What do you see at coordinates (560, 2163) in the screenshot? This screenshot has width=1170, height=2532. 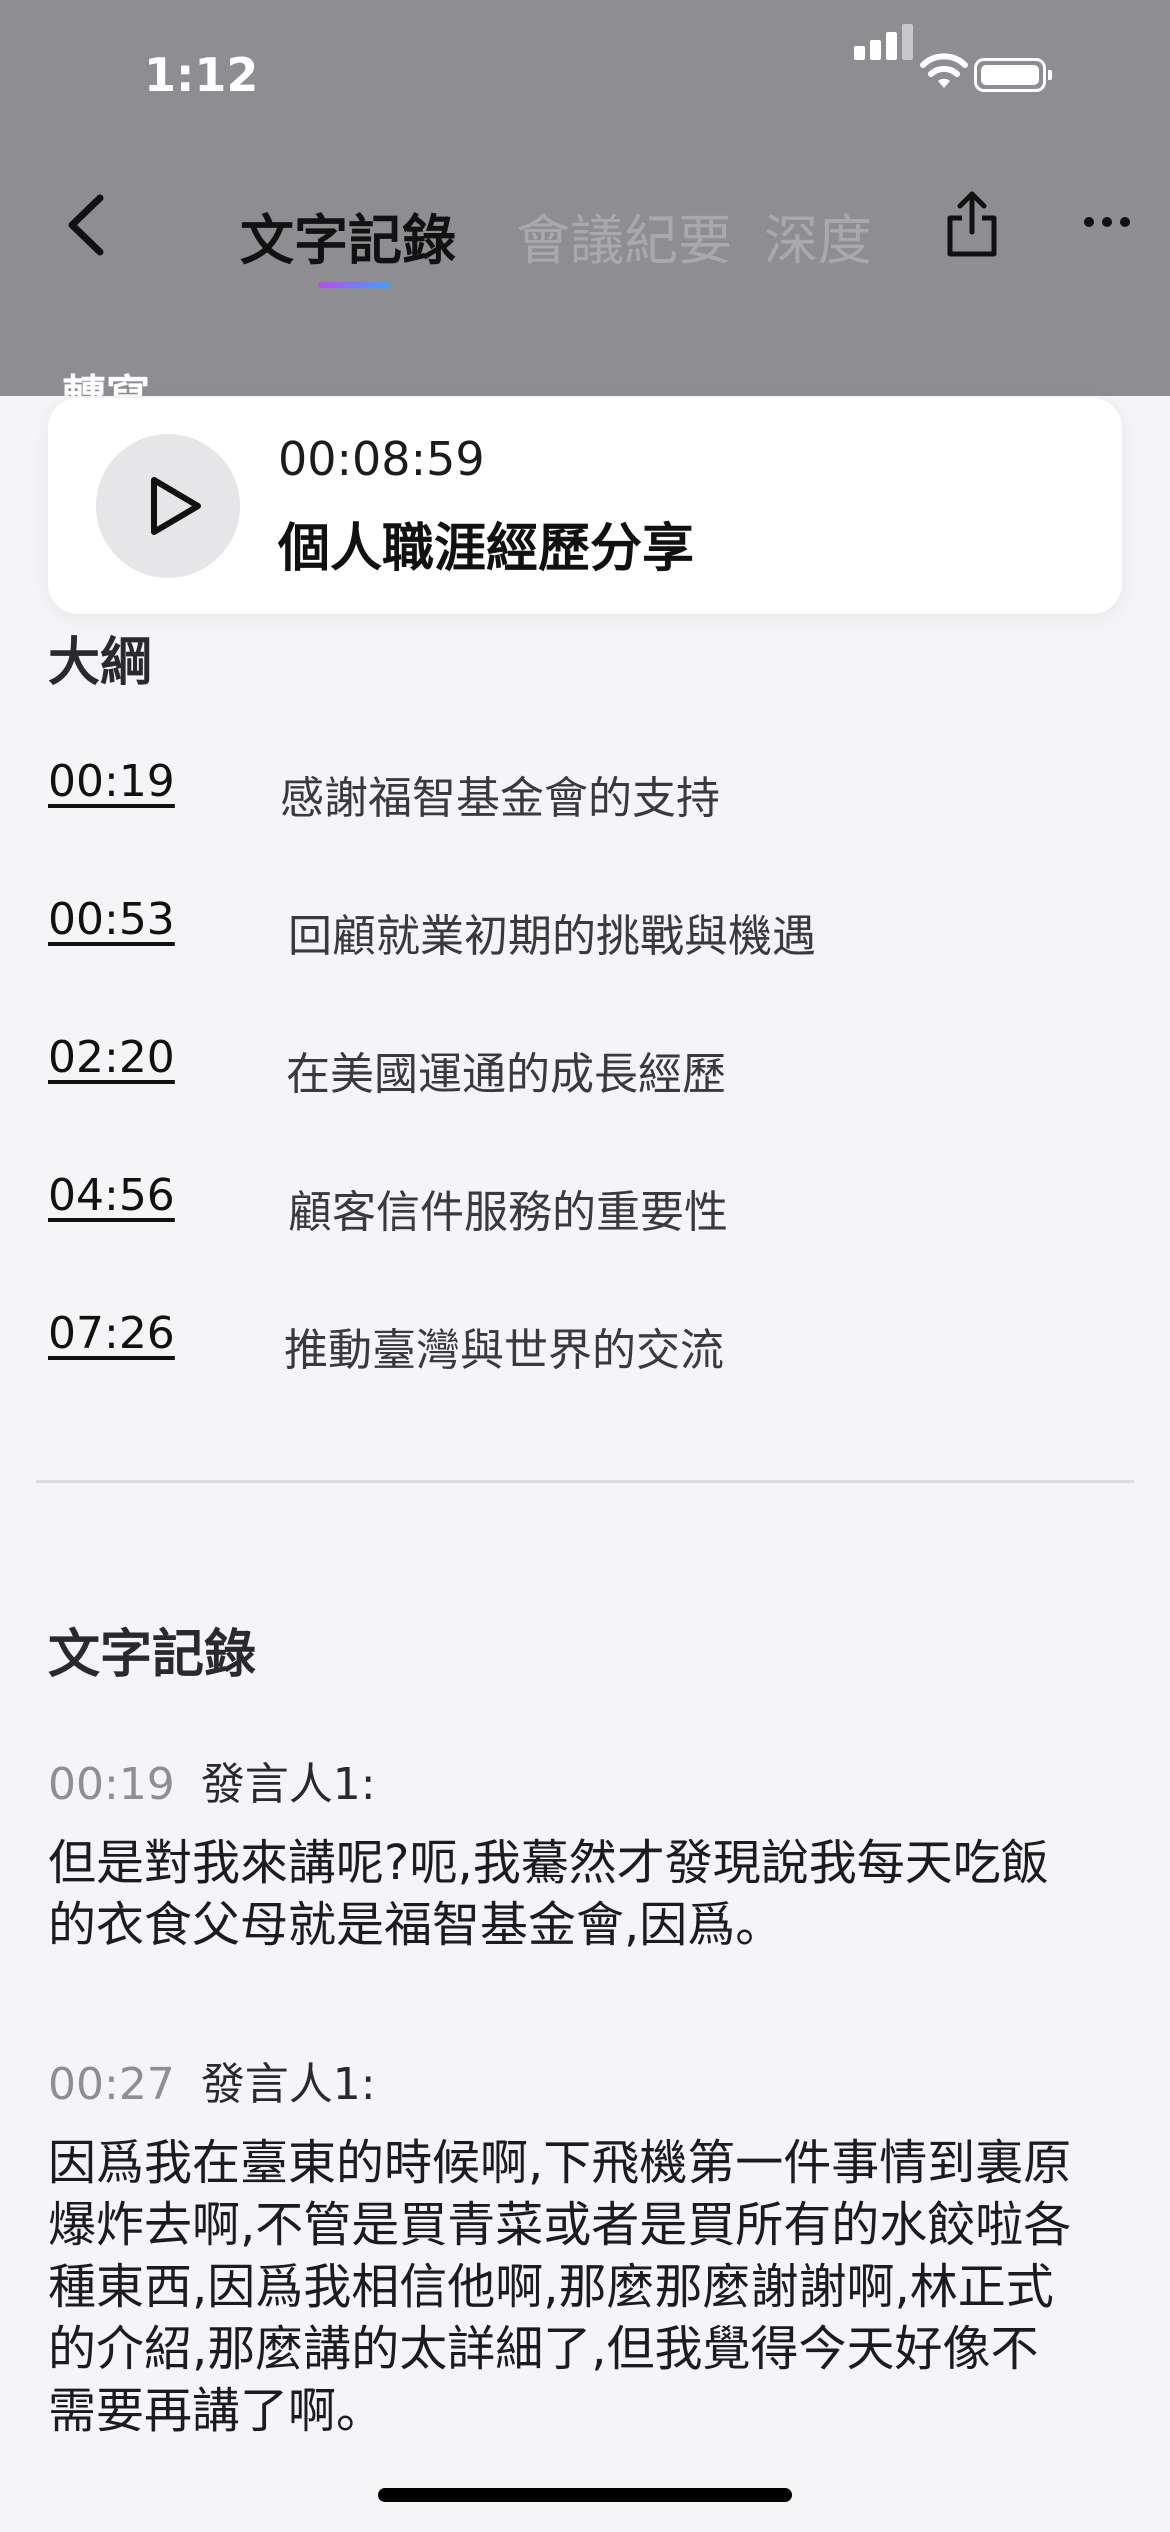 I see `transcript-line: 因爲我在臺東的時候啊,下飛機第一件事情到裏原` at bounding box center [560, 2163].